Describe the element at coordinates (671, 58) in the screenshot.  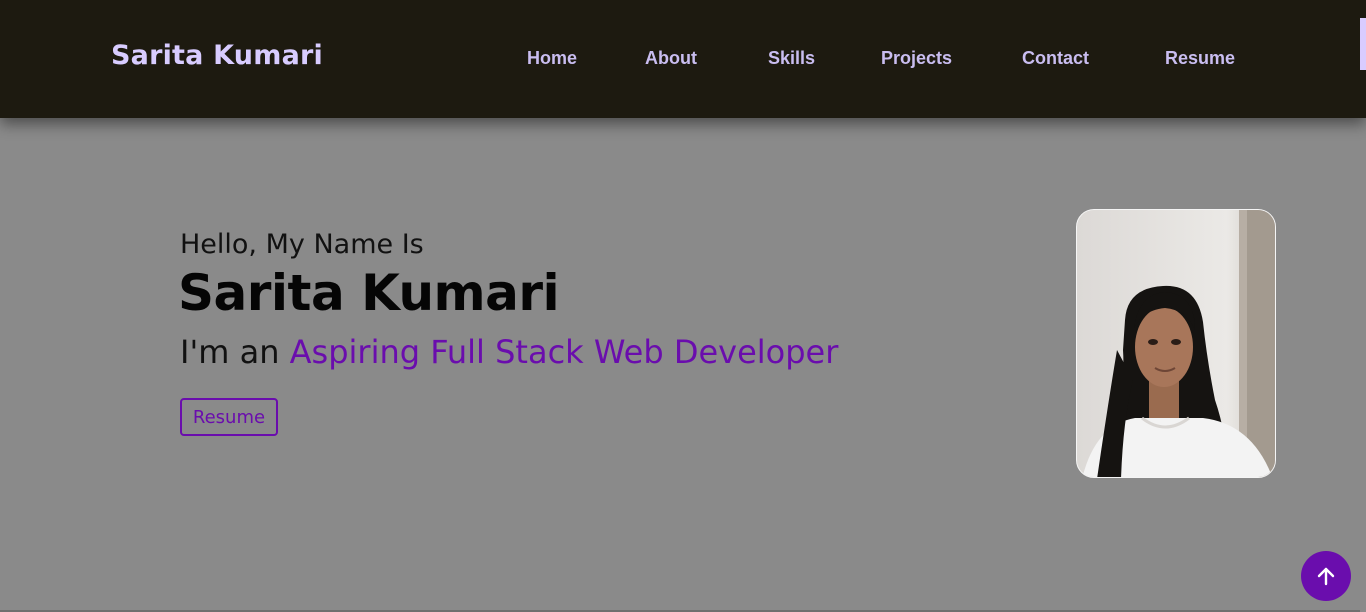
I see `nav-link-about: About` at that location.